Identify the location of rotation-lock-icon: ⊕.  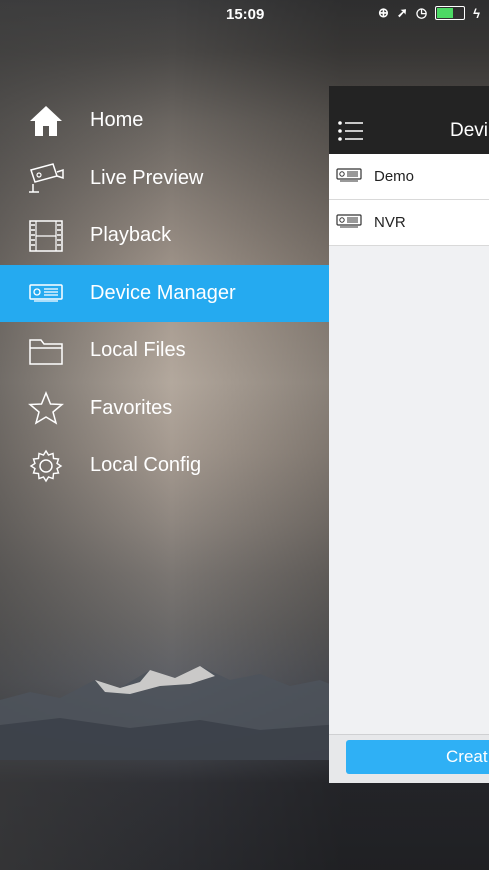
(383, 12).